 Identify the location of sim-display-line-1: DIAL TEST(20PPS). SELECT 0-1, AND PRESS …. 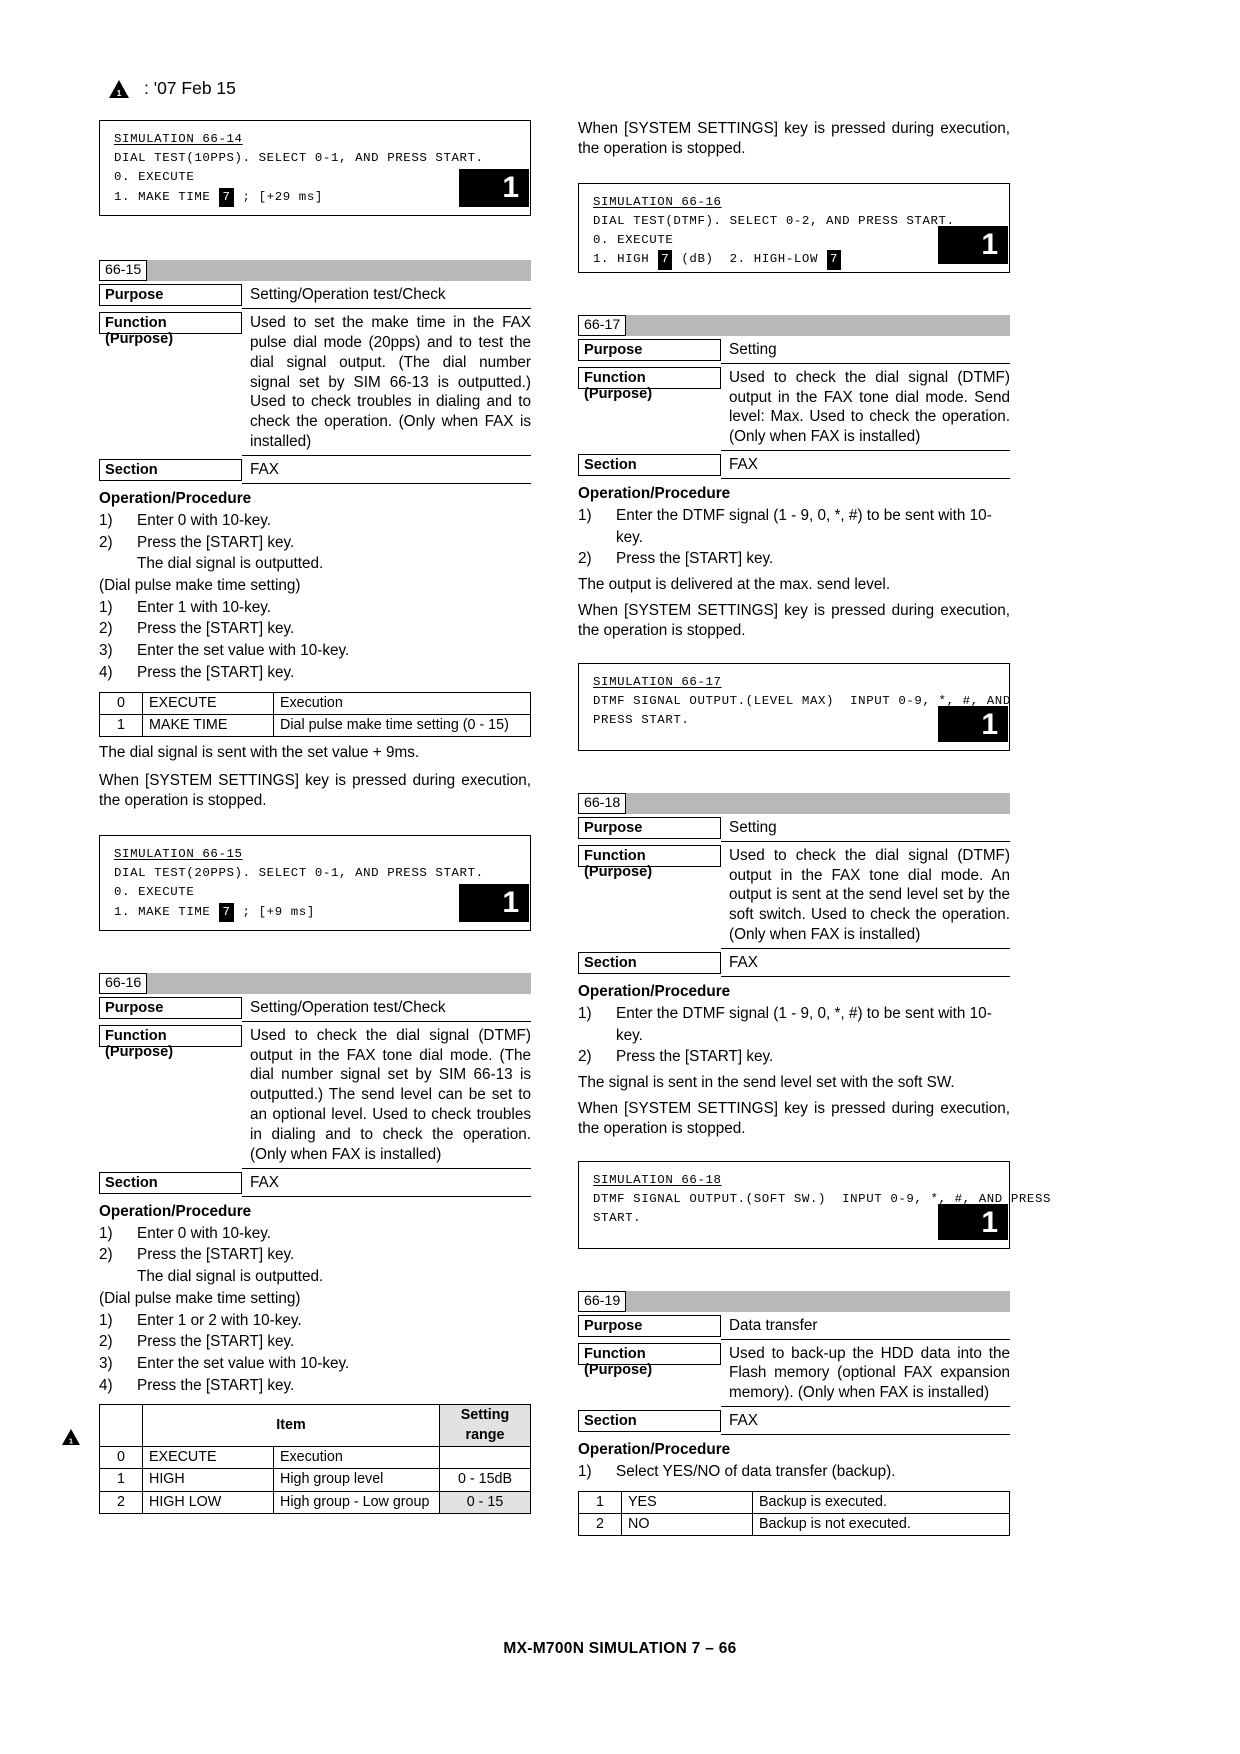
(299, 873).